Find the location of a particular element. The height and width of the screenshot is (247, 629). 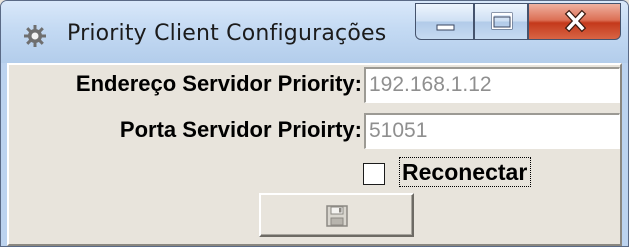

close-icon is located at coordinates (575, 21).